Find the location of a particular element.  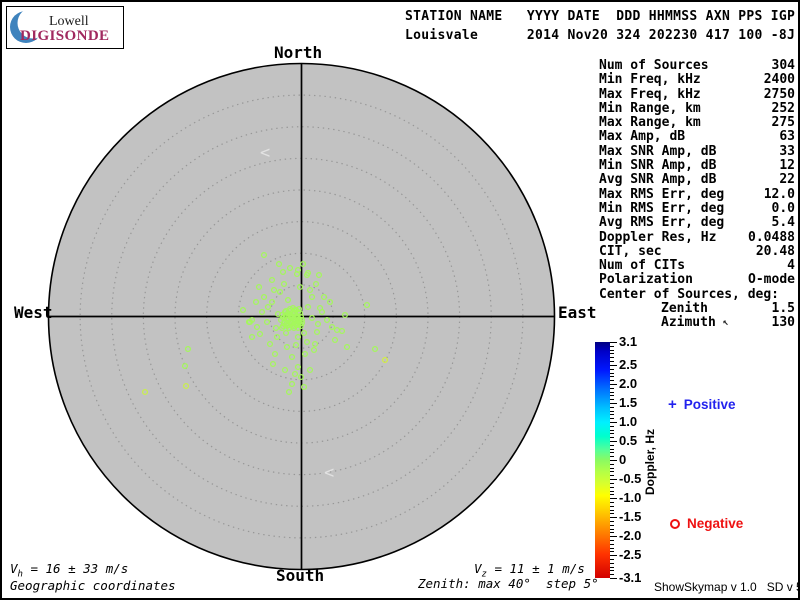

info-row: Min RMS Err, deg 0.0 is located at coordinates (697, 208).